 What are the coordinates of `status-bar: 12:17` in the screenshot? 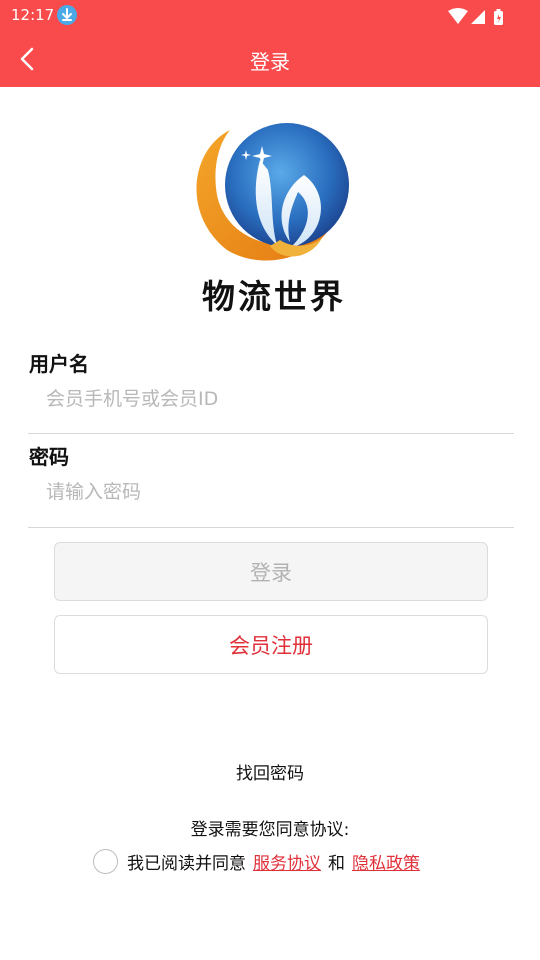 It's located at (270, 16).